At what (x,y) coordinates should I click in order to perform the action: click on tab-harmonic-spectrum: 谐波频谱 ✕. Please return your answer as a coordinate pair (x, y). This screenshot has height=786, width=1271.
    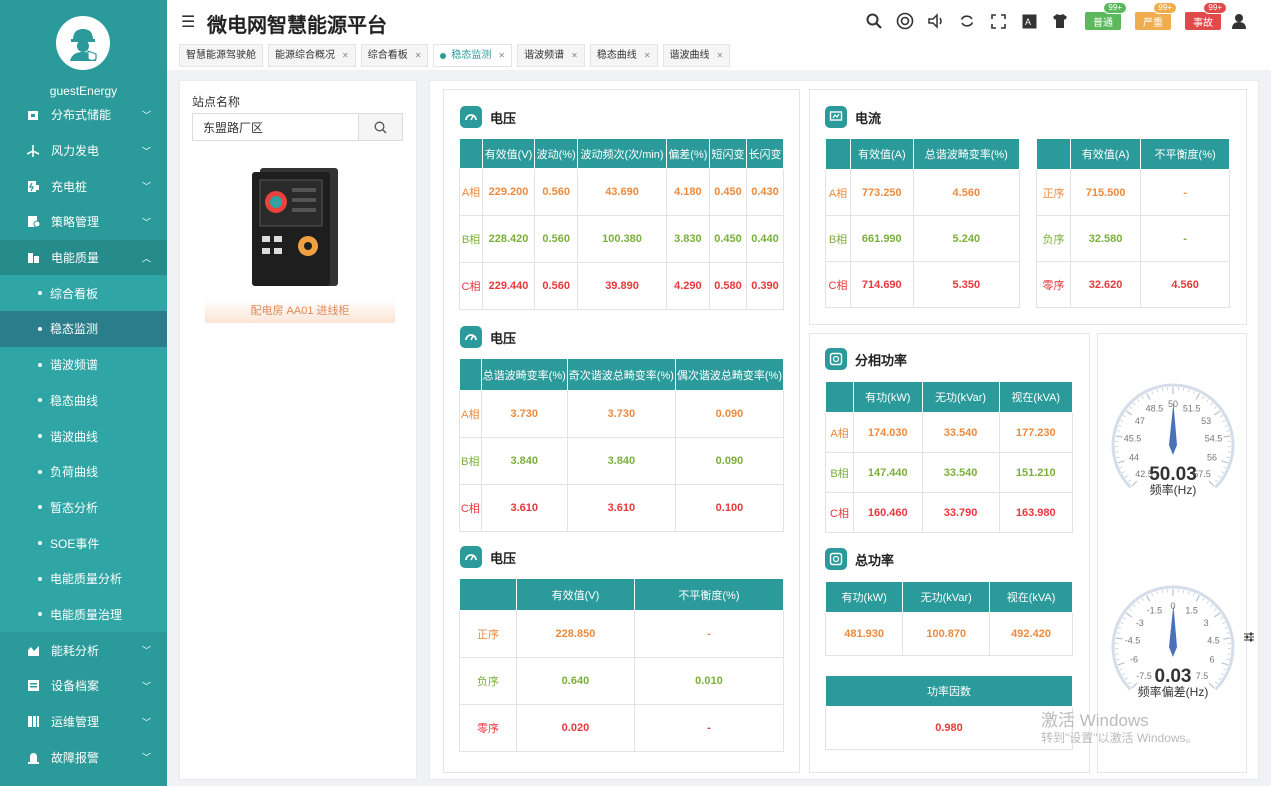
    Looking at the image, I should click on (551, 55).